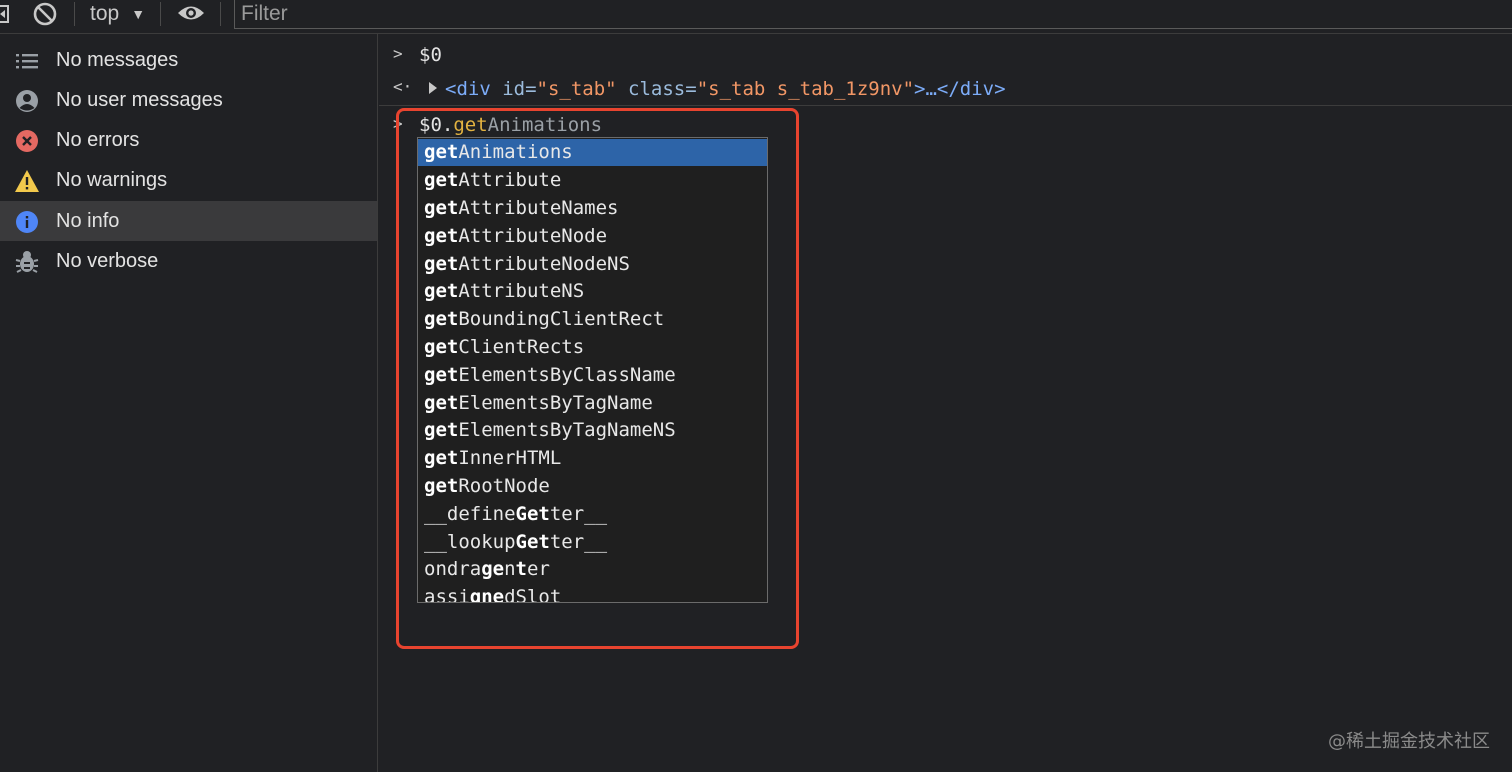  What do you see at coordinates (538, 207) in the screenshot?
I see `suggestion-text: AttributeNames` at bounding box center [538, 207].